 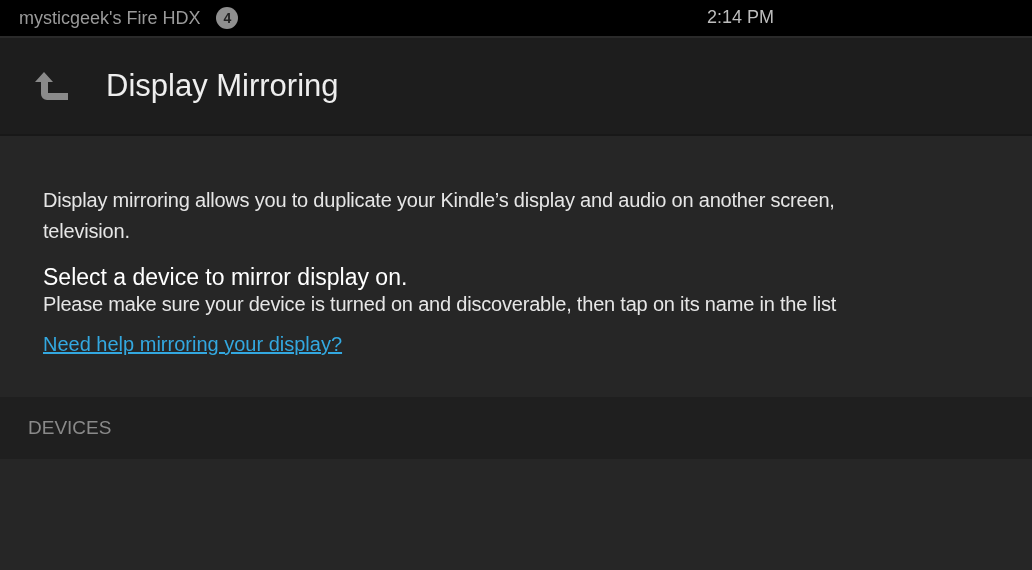 I want to click on description-text: television., so click(x=87, y=231).